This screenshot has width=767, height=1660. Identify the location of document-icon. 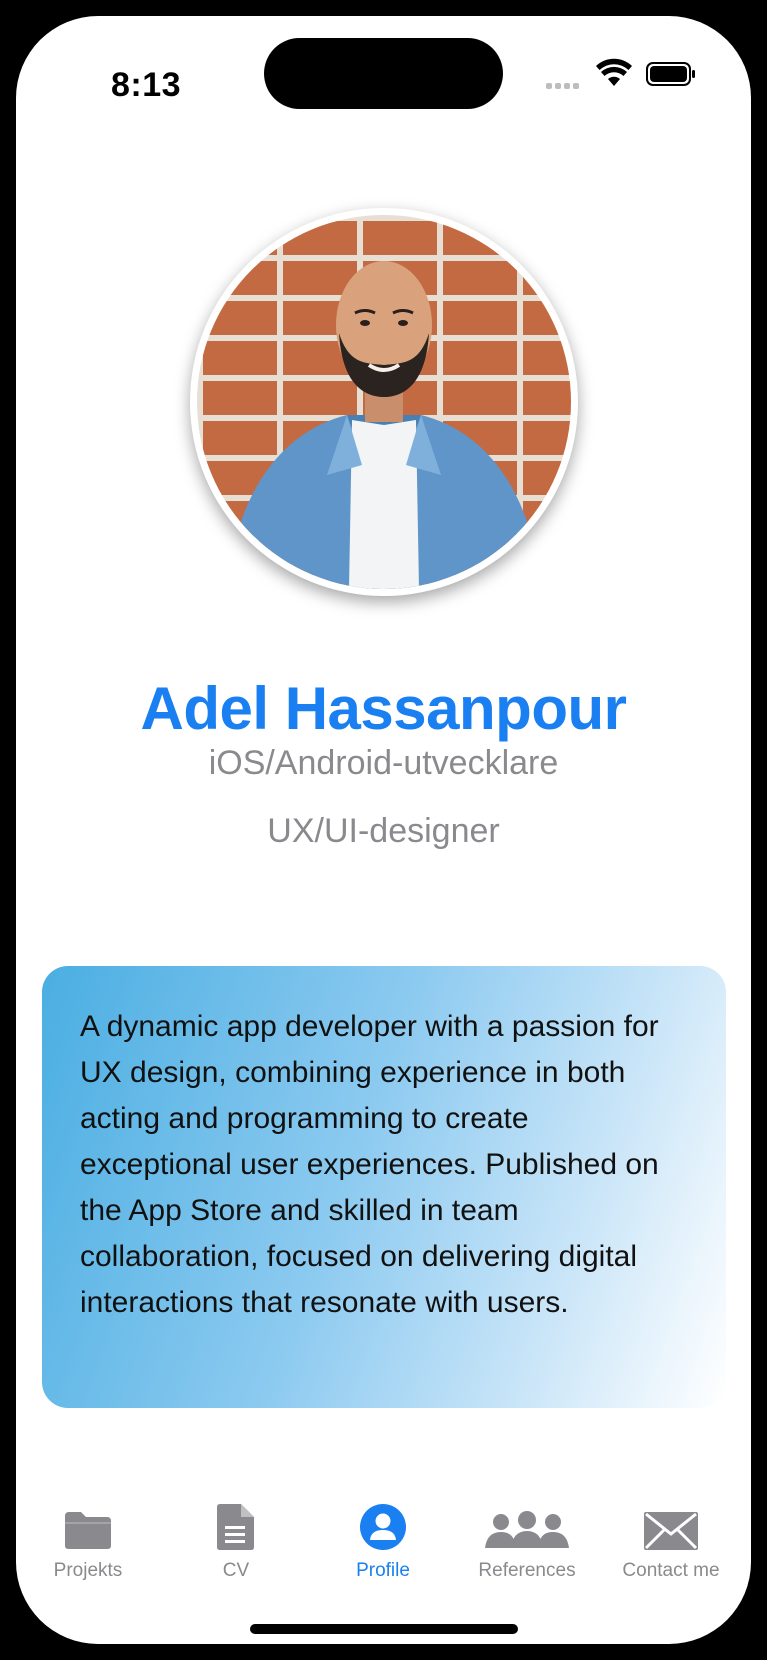
(235, 1527).